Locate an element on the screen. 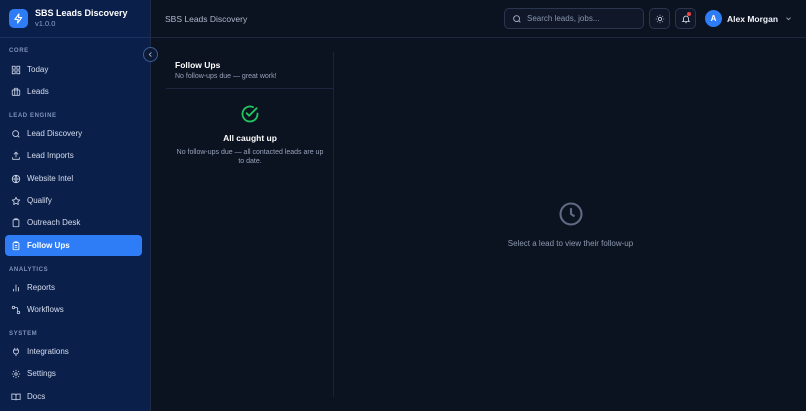  empty-state-title: All caught up is located at coordinates (250, 138).